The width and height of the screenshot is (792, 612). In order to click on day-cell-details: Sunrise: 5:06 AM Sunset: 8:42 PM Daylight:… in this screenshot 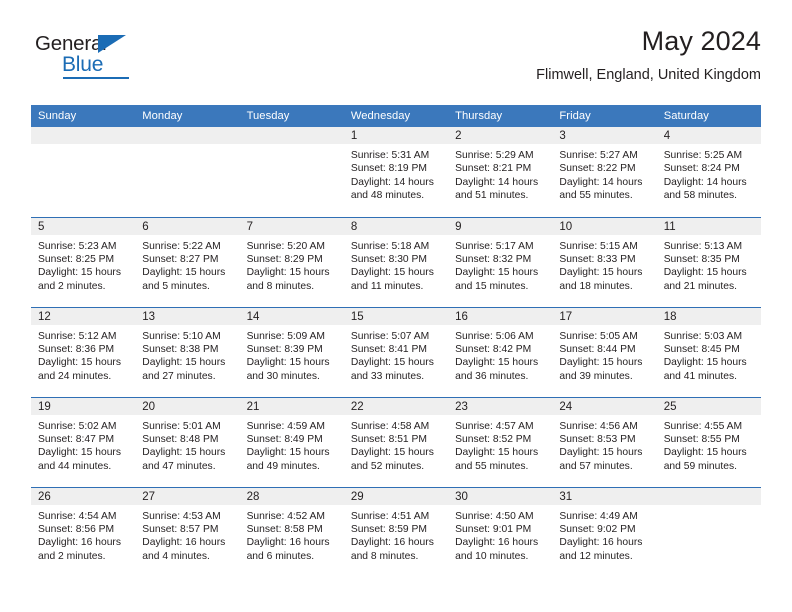, I will do `click(500, 354)`.